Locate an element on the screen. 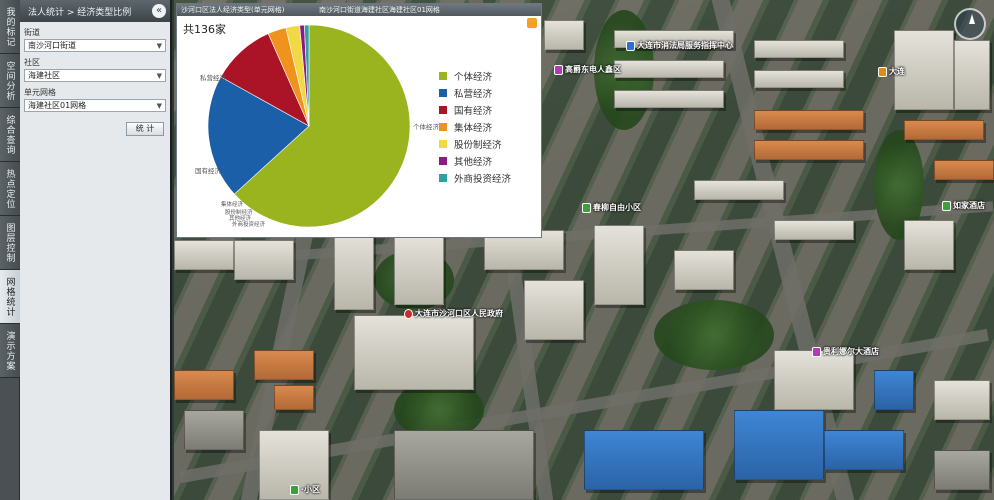  chart-legend: 个体经济私营经济国有经济集体经济股份制经济其他经济外商投资经济 is located at coordinates (475, 126).